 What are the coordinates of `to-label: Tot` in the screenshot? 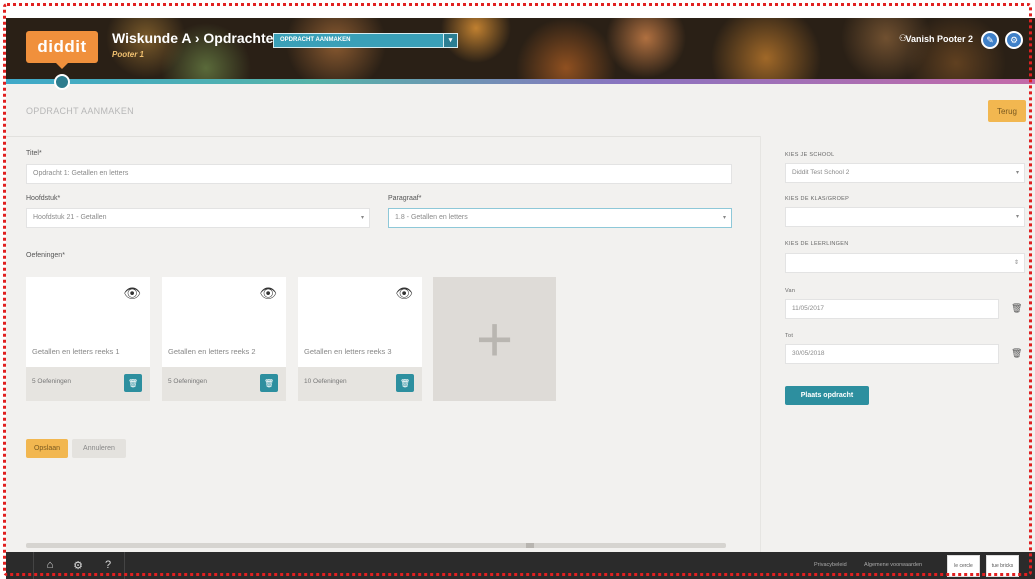 It's located at (789, 336).